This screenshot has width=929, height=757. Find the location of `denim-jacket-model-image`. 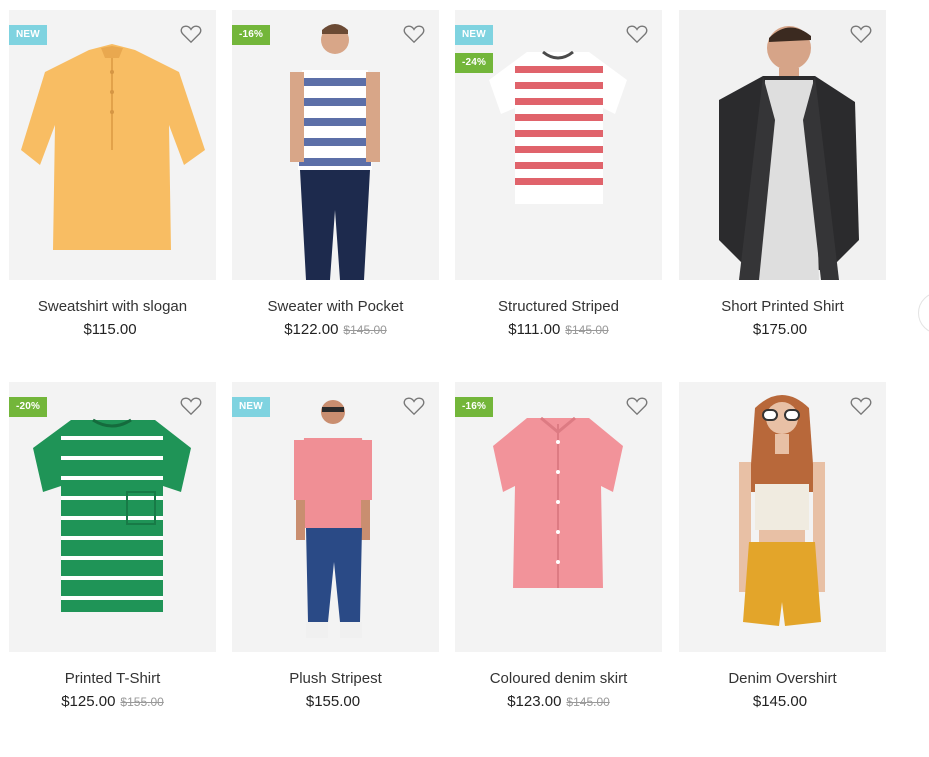

denim-jacket-model-image is located at coordinates (789, 153).